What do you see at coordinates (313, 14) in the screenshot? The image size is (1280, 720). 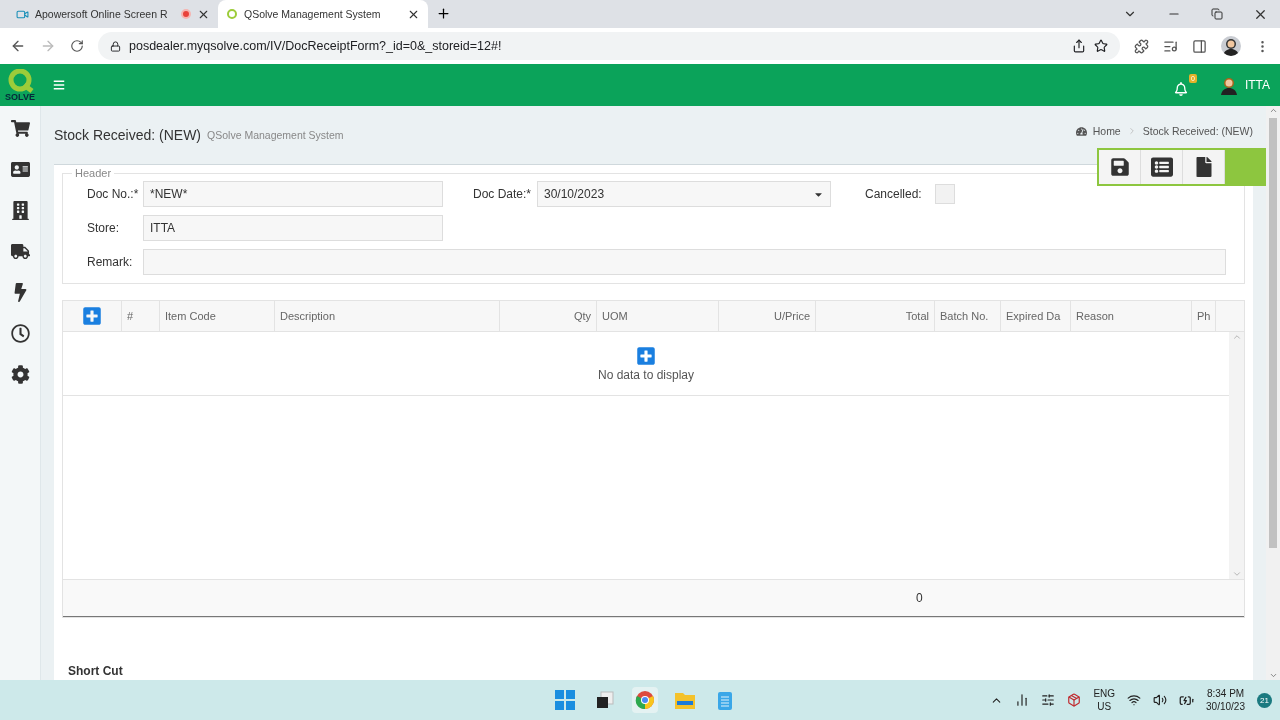 I see `tab-title: QSolve Management System` at bounding box center [313, 14].